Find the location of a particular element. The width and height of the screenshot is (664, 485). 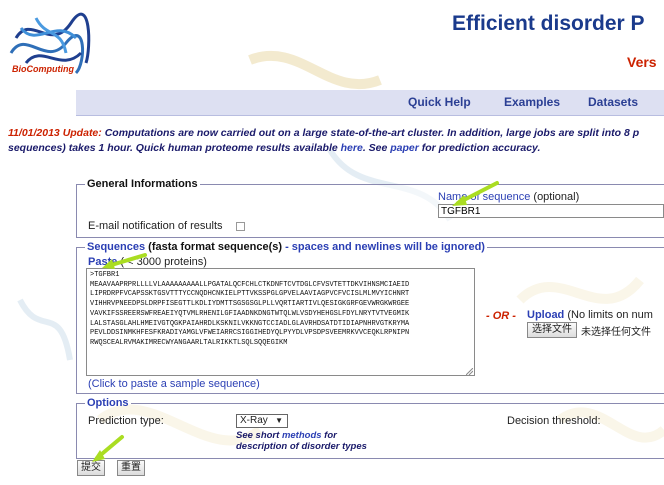

logo-text: BioComputing is located at coordinates (43, 69).